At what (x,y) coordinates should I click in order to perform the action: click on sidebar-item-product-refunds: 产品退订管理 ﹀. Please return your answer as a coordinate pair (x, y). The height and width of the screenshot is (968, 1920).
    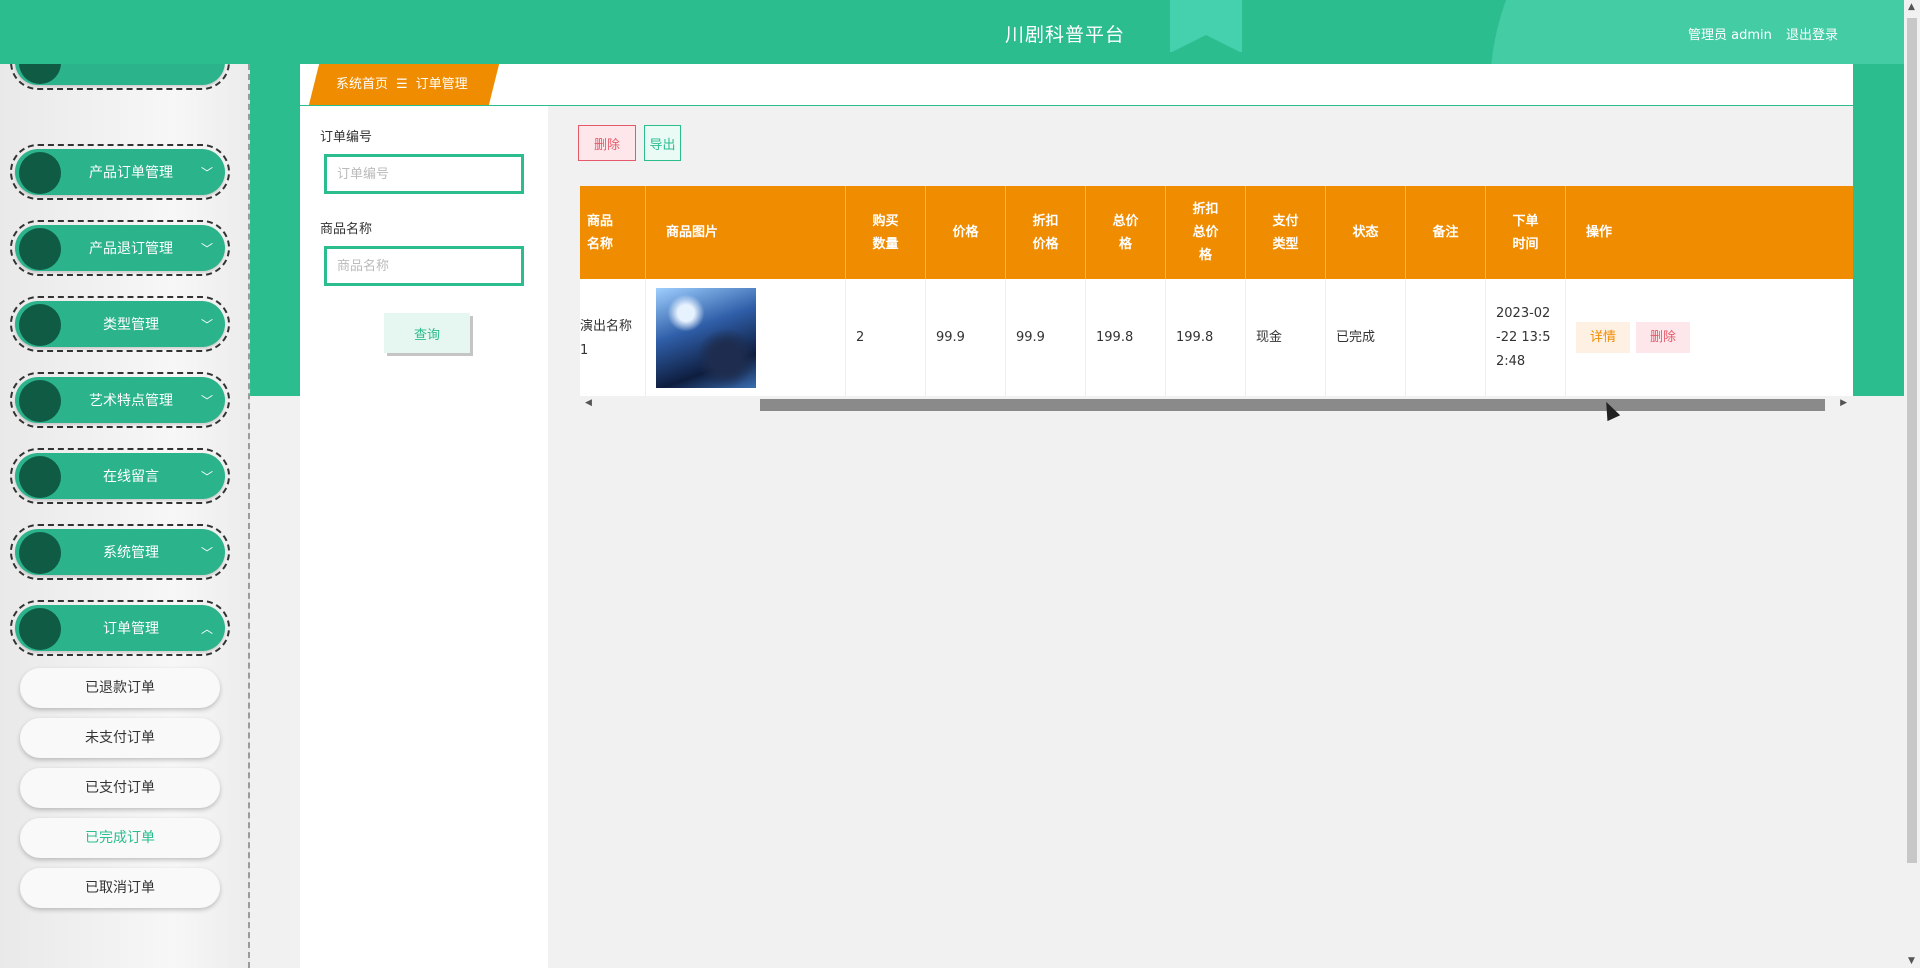
    Looking at the image, I should click on (120, 248).